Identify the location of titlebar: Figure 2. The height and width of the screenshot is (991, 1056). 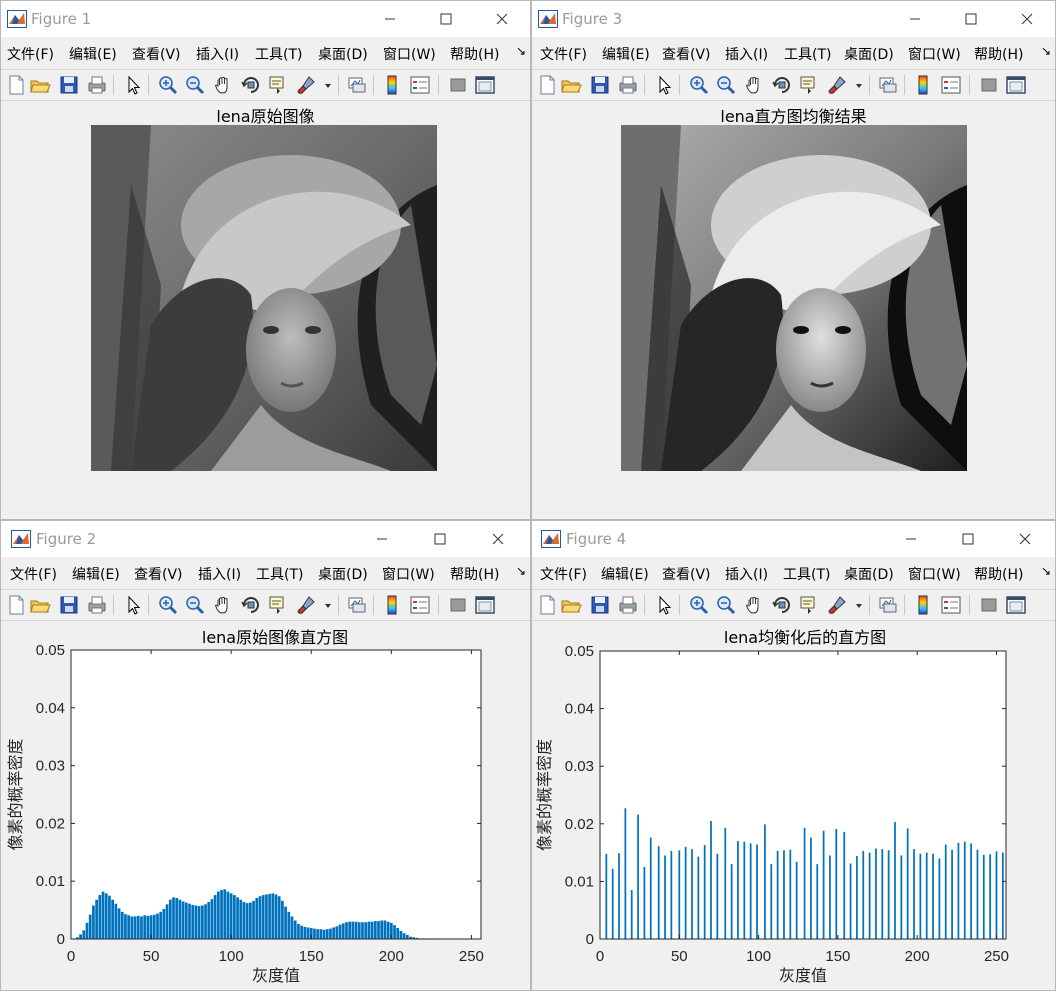
(265, 539).